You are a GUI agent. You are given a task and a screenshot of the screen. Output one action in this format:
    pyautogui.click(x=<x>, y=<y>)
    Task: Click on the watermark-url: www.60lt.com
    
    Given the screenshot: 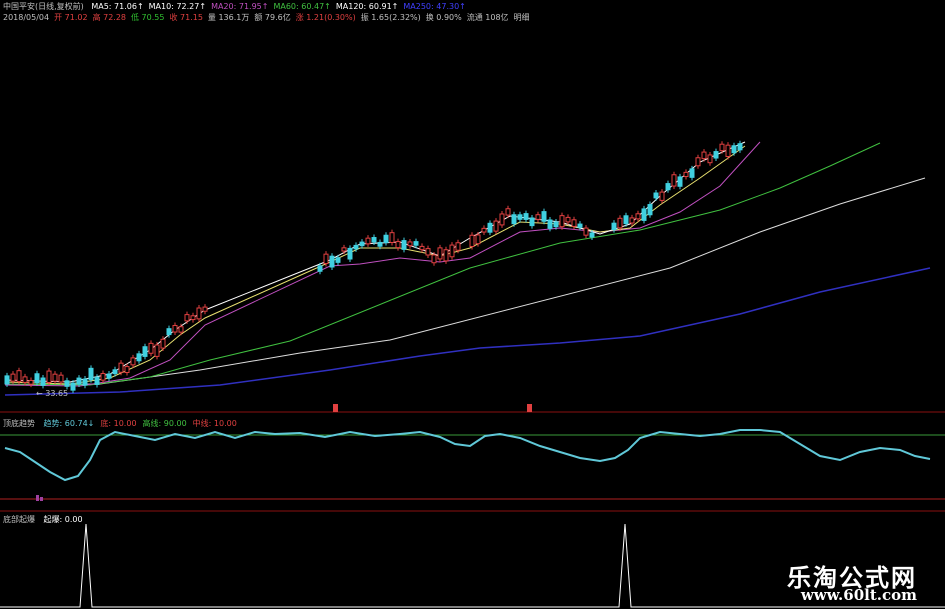 What is the action you would take?
    pyautogui.click(x=858, y=595)
    